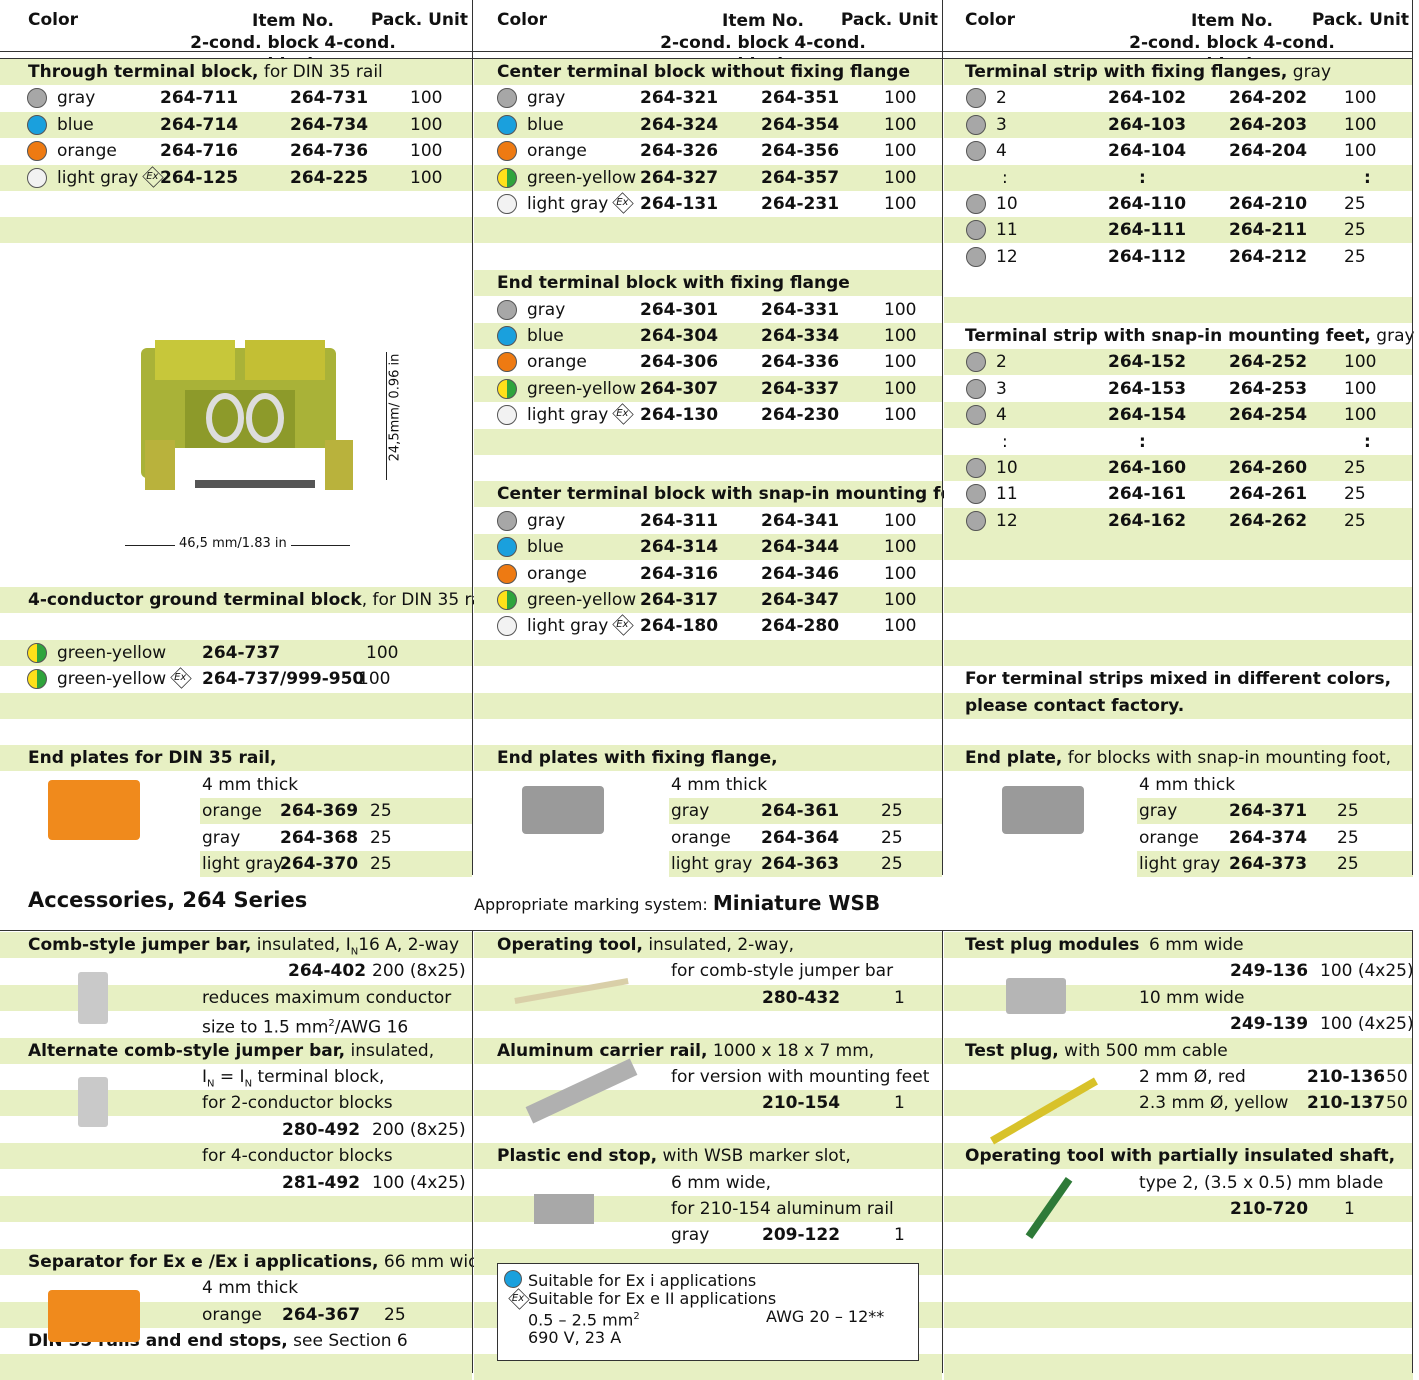  Describe the element at coordinates (1007, 520) in the screenshot. I see `pole-count: 12` at that location.